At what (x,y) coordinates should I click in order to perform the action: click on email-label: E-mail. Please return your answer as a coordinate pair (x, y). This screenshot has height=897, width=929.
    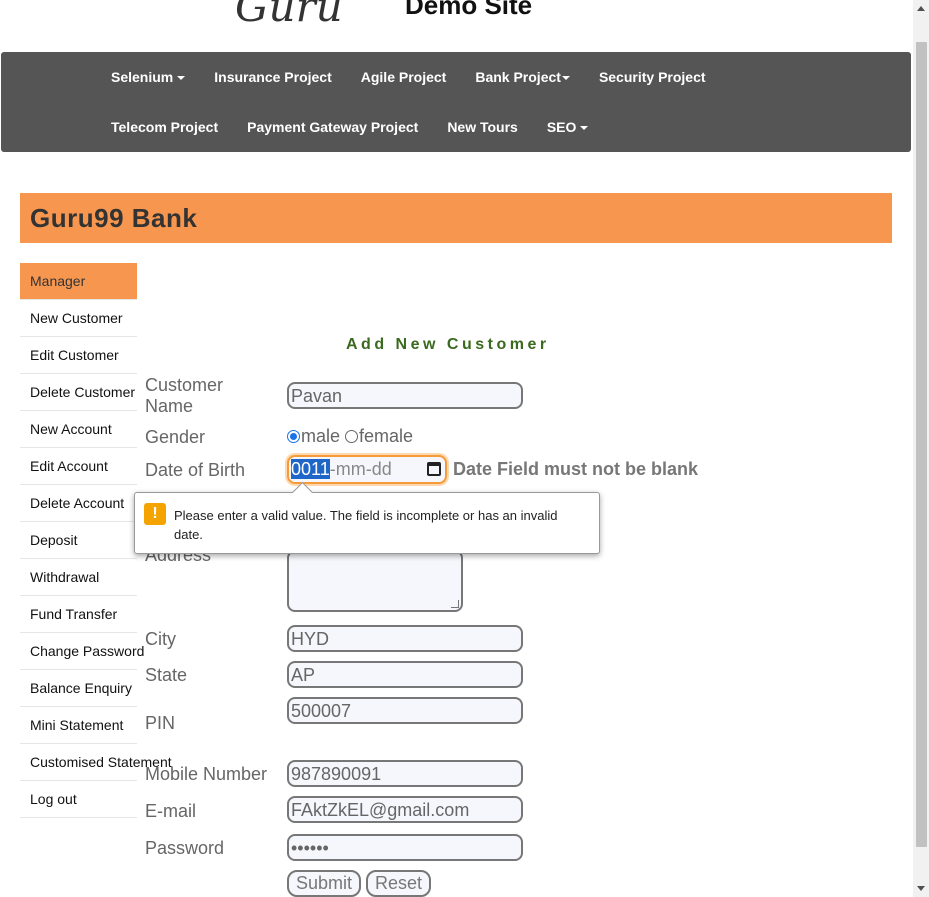
    Looking at the image, I should click on (171, 811).